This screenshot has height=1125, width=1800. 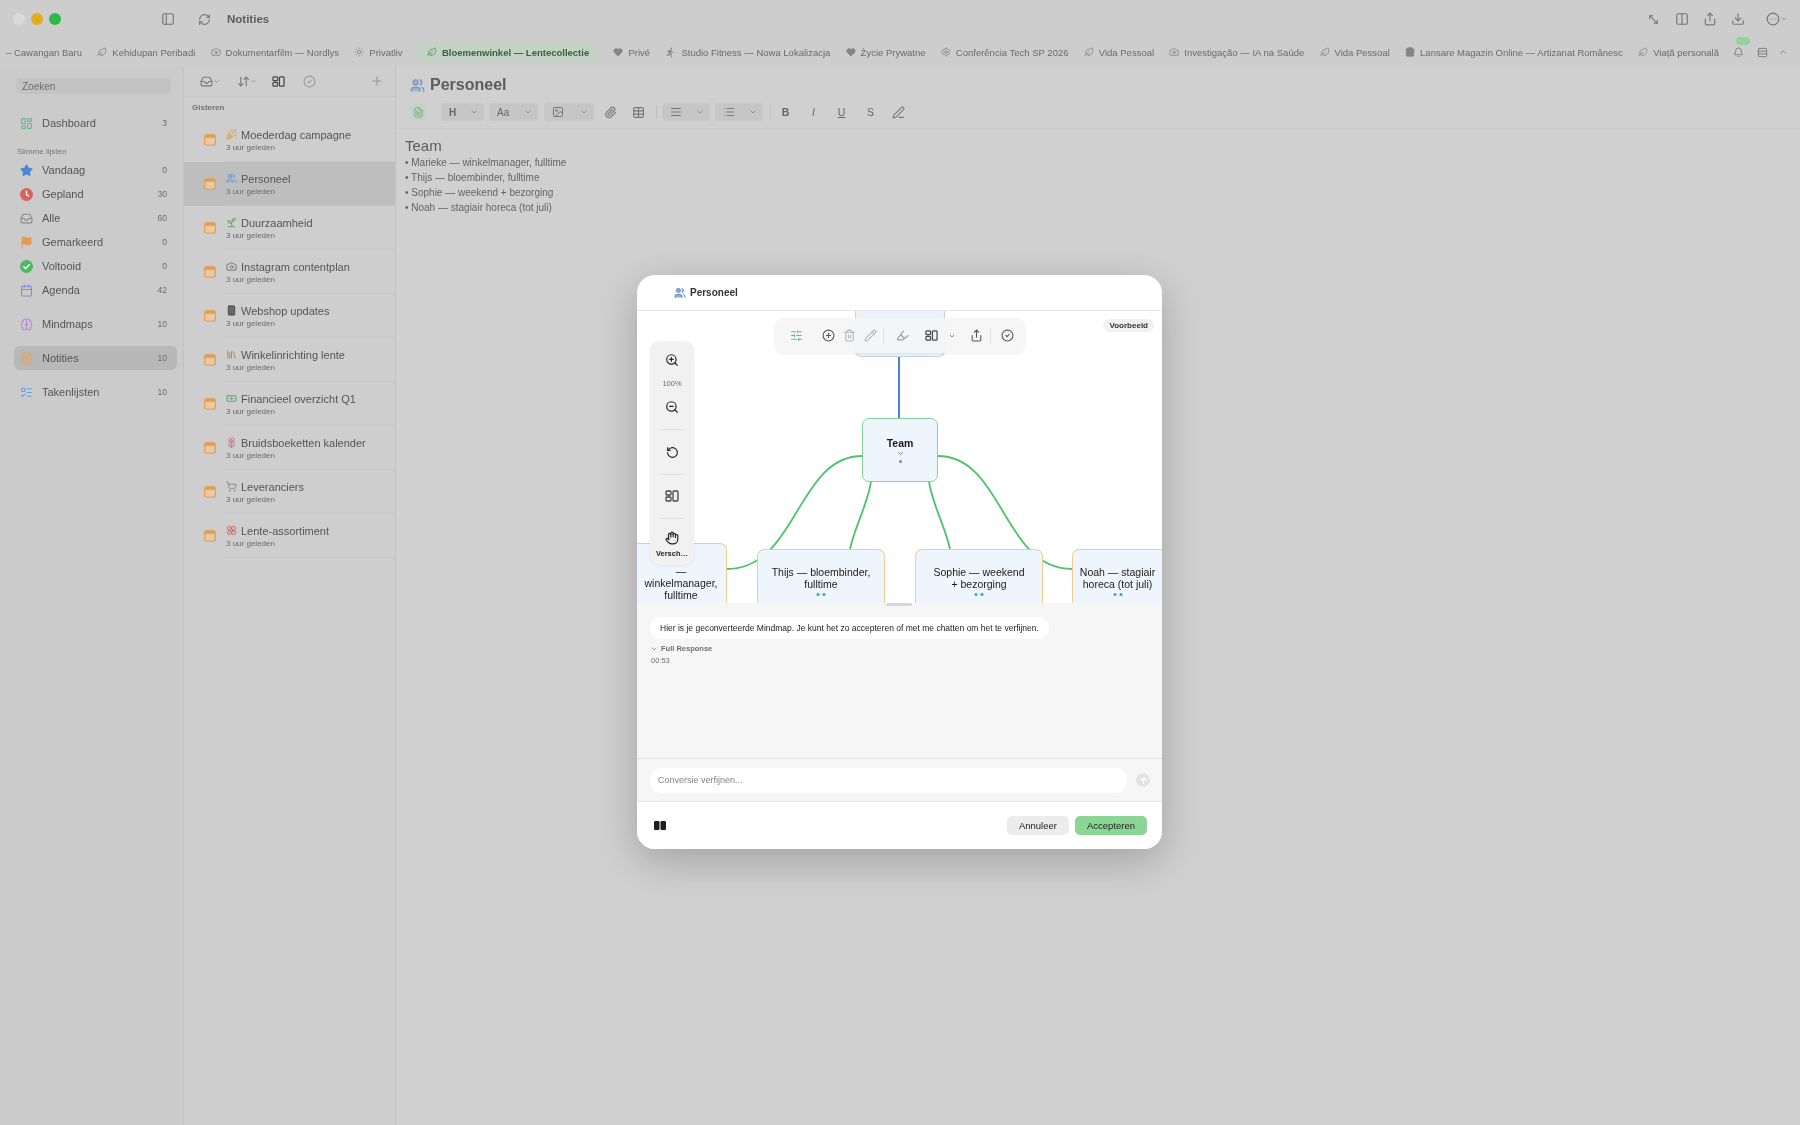 I want to click on drag-handle, so click(x=899, y=604).